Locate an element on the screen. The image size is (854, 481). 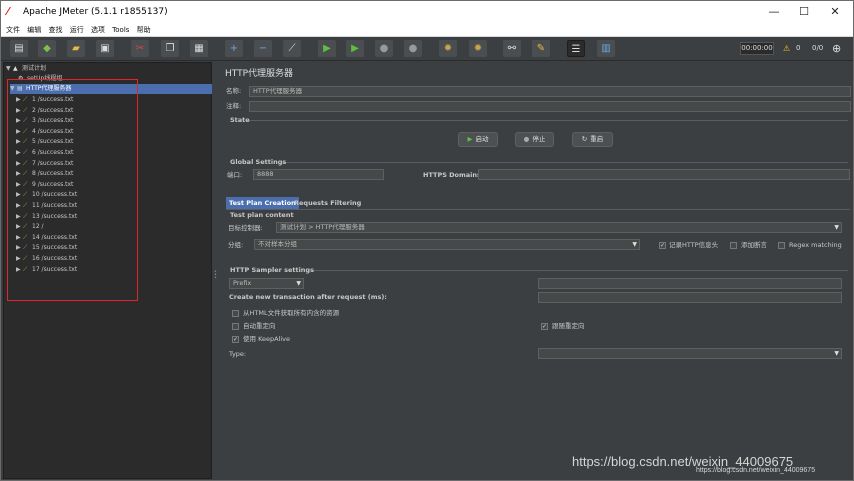
record-headers-checkbox: ✓ is located at coordinates (662, 245).